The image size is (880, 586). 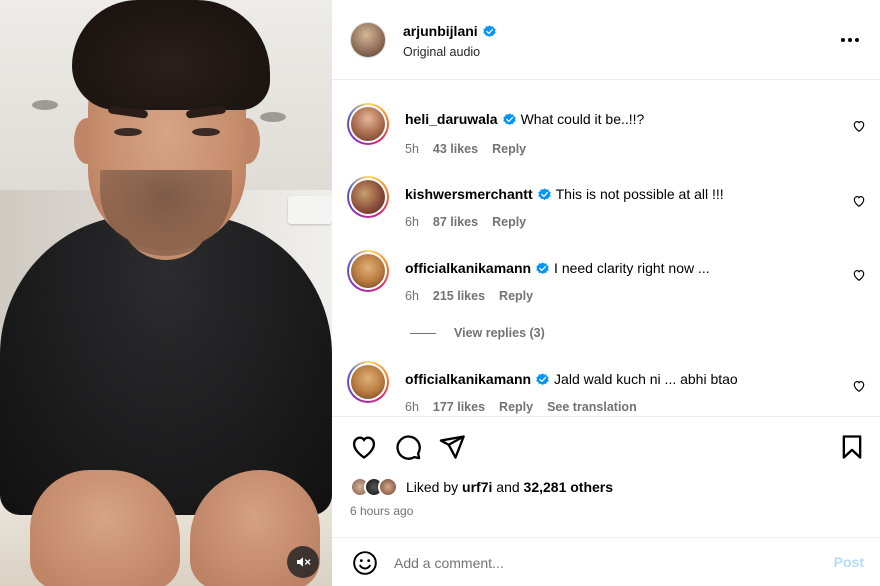 I want to click on more-horizontal-icon, so click(x=850, y=40).